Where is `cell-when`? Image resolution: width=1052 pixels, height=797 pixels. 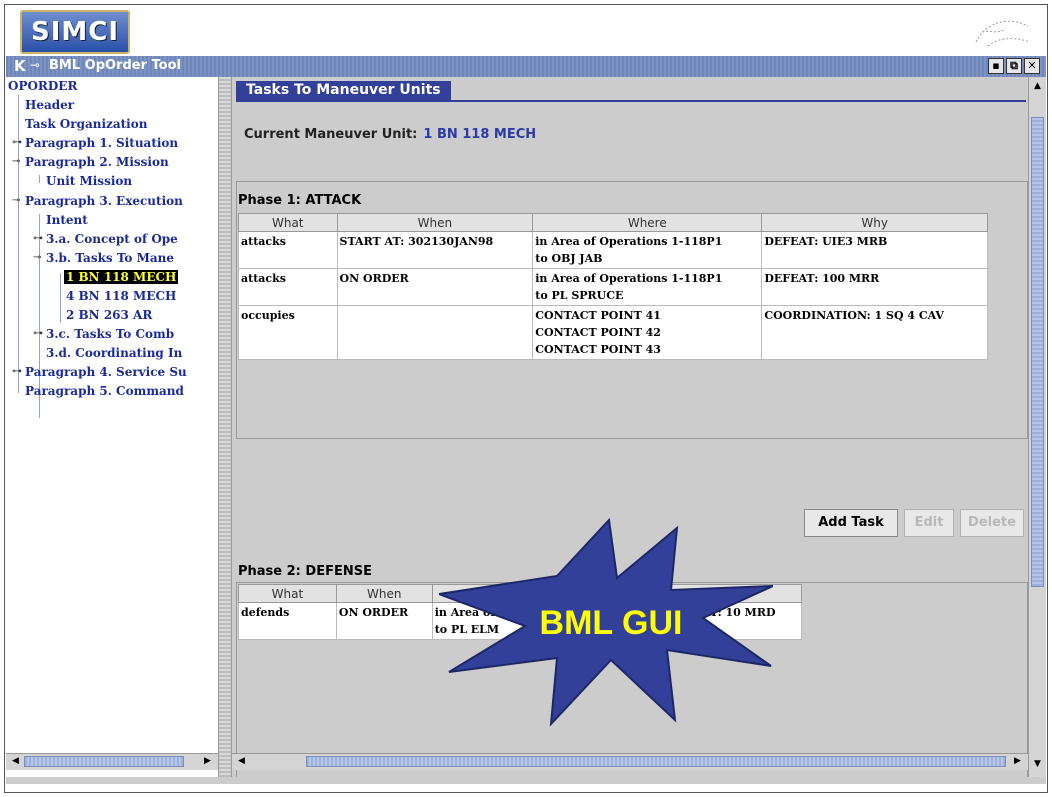
cell-when is located at coordinates (435, 332).